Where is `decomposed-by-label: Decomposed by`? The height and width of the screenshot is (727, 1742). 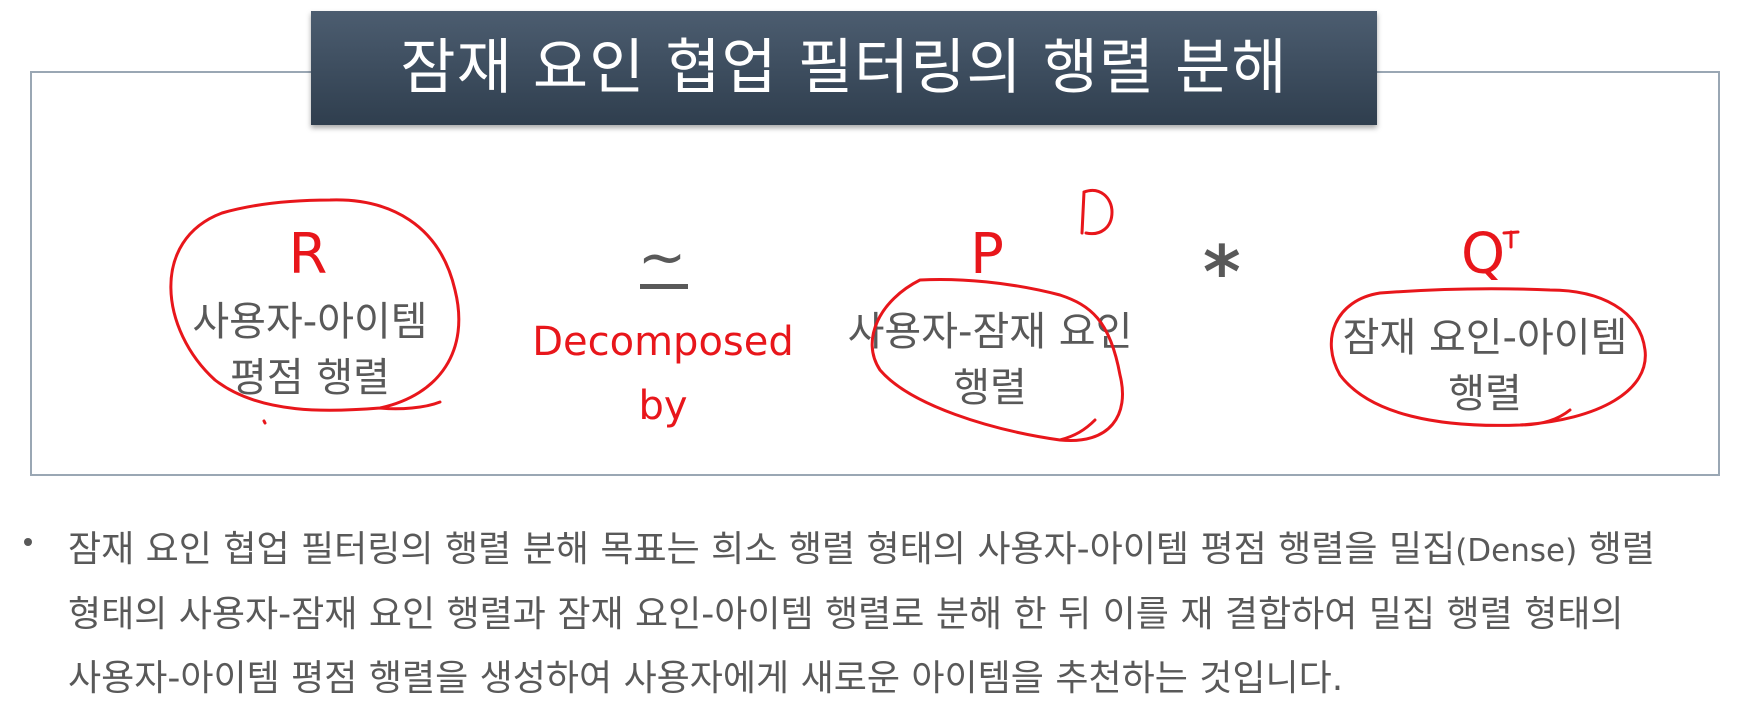
decomposed-by-label: Decomposed by is located at coordinates (663, 374).